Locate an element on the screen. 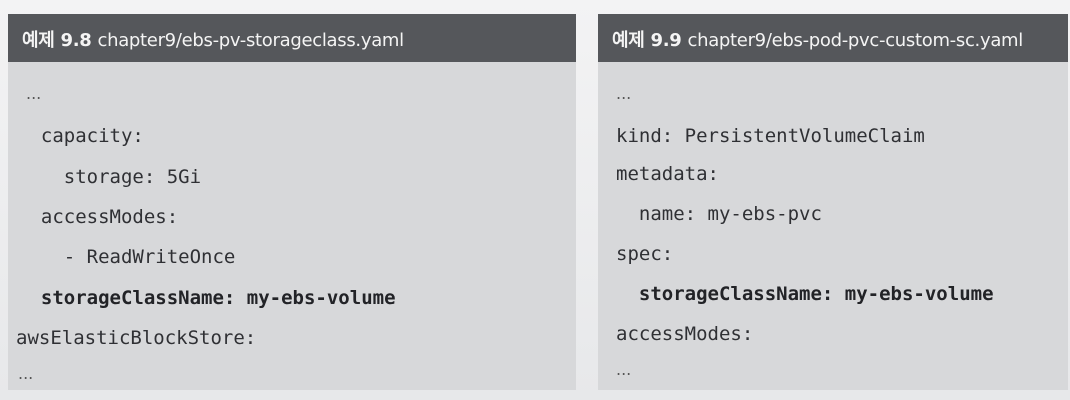 The height and width of the screenshot is (400, 1070). code-line-kind: kind: PersistentVolumeClaim is located at coordinates (770, 136).